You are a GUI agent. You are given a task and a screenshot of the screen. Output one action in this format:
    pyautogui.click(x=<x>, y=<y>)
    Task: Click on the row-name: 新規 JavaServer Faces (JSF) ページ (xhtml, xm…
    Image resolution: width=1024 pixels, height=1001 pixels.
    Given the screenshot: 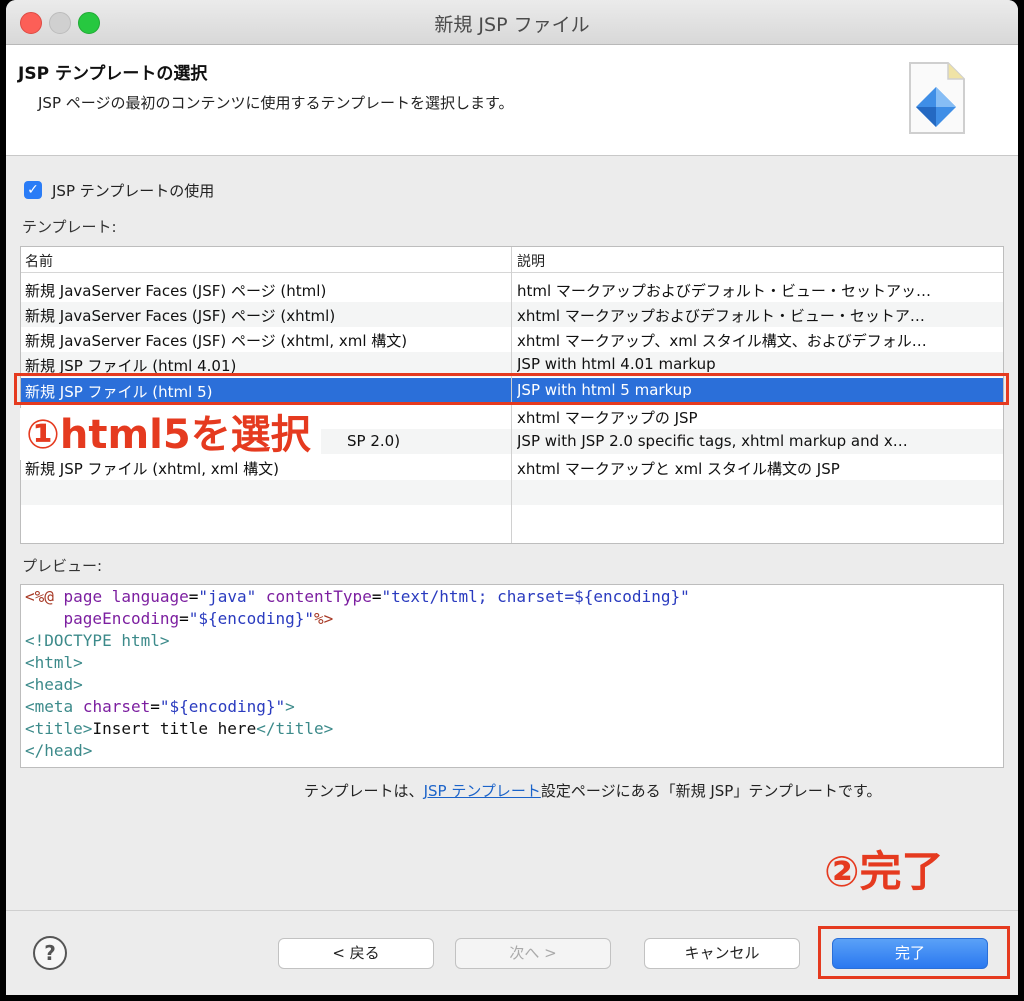 What is the action you would take?
    pyautogui.click(x=216, y=341)
    